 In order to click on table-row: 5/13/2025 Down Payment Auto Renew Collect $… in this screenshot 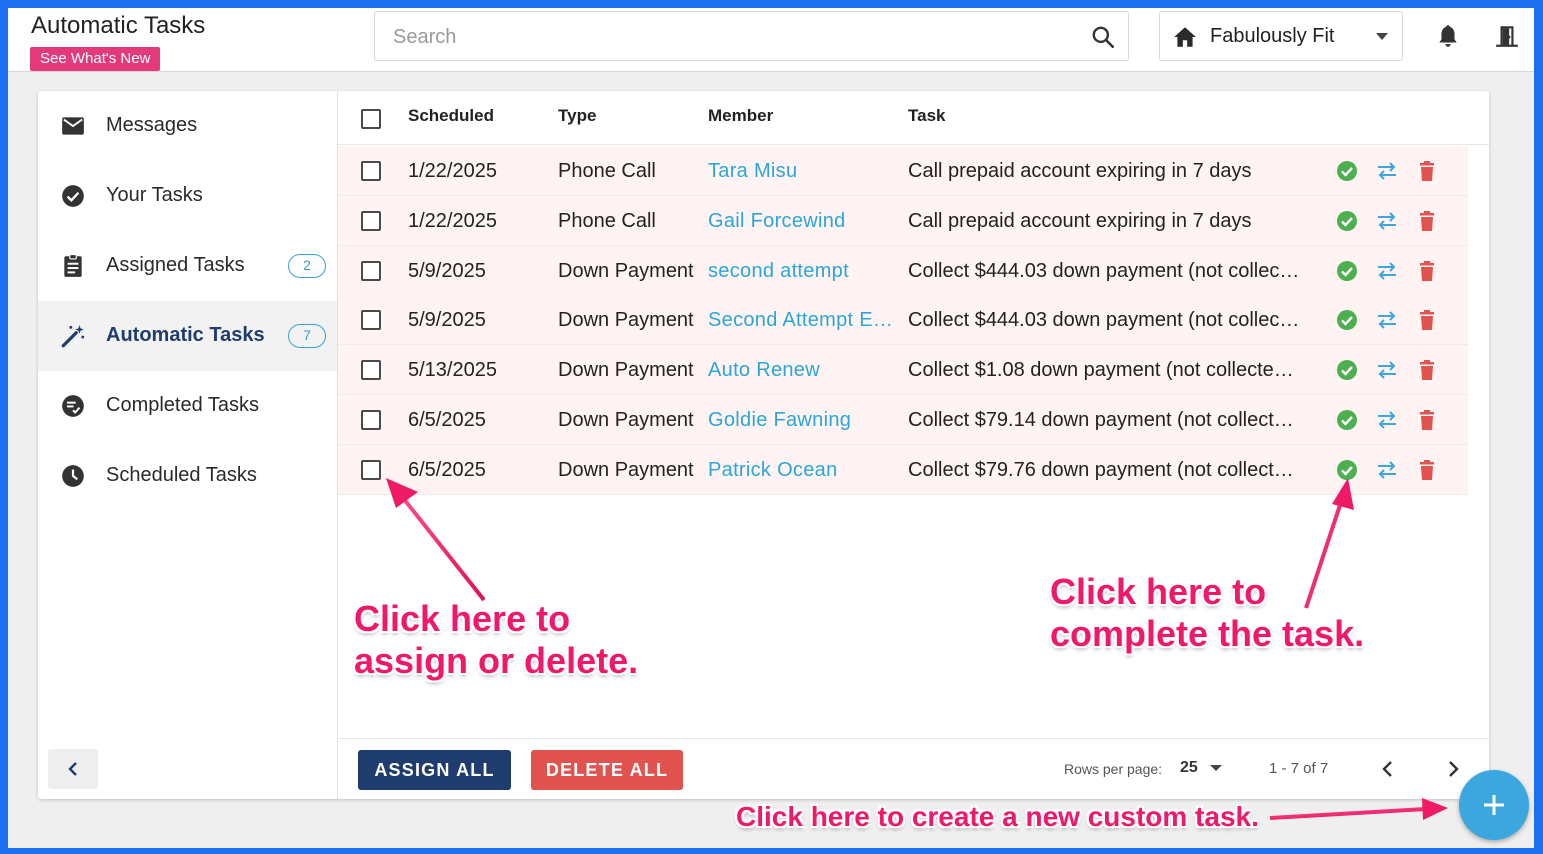, I will do `click(903, 370)`.